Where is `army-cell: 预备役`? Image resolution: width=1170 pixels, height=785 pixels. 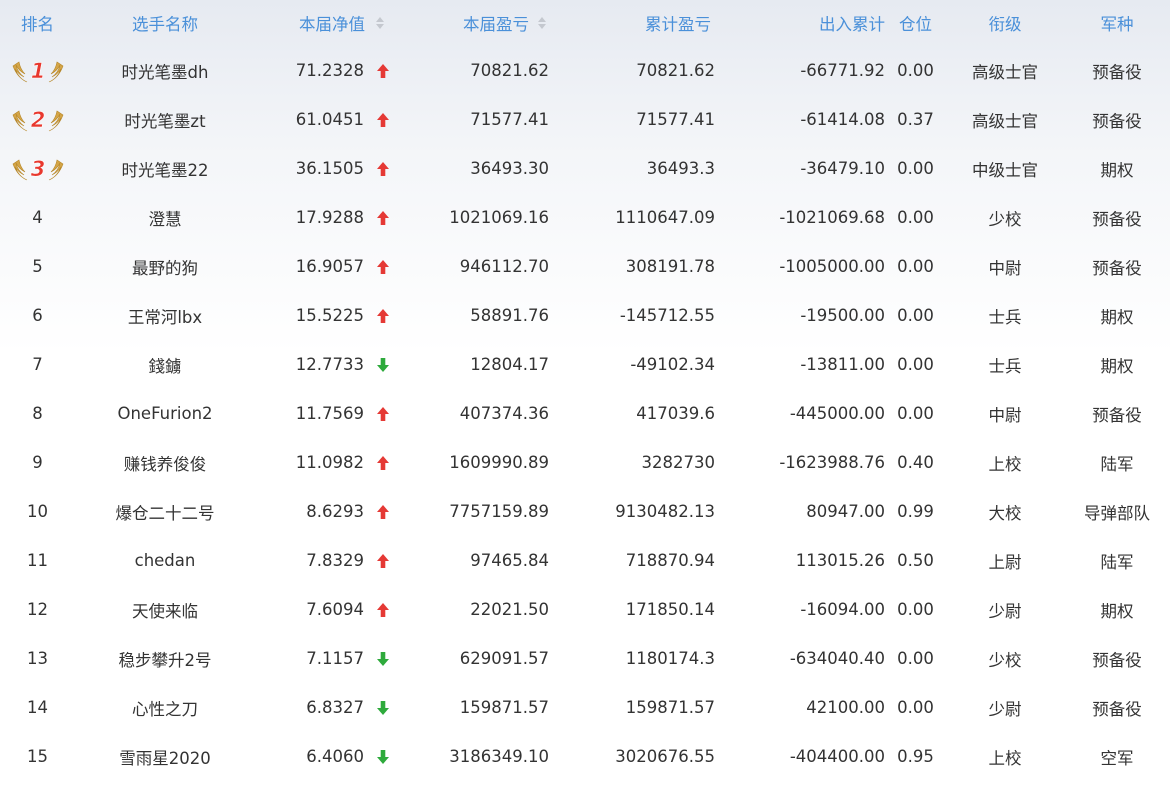 army-cell: 预备役 is located at coordinates (1117, 660).